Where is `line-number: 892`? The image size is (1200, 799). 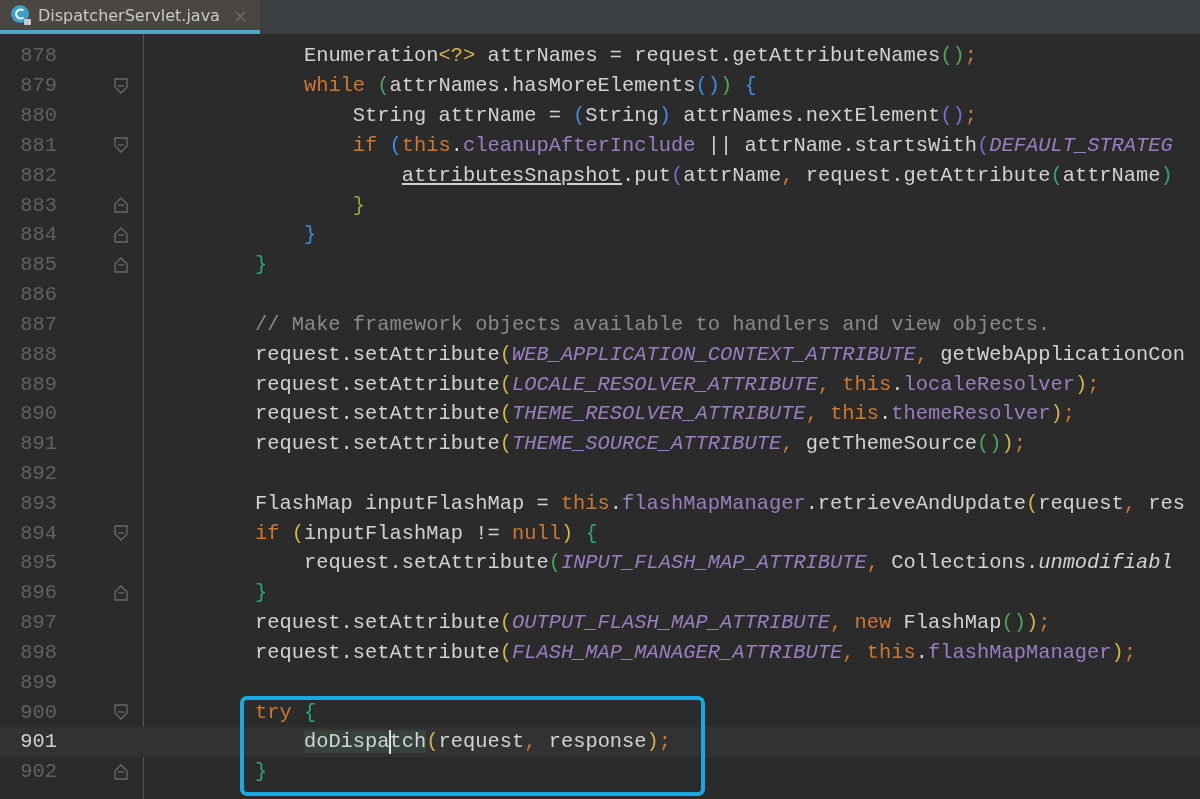 line-number: 892 is located at coordinates (38, 473).